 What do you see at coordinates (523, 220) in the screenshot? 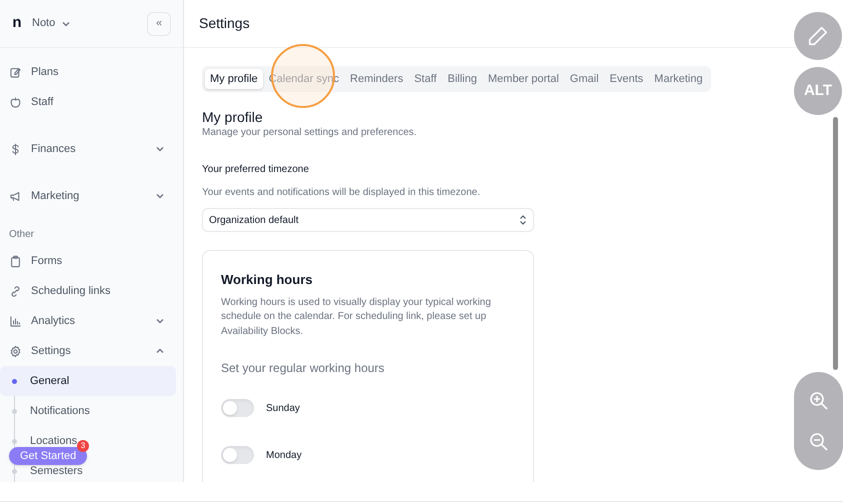
I see `updown-icon` at bounding box center [523, 220].